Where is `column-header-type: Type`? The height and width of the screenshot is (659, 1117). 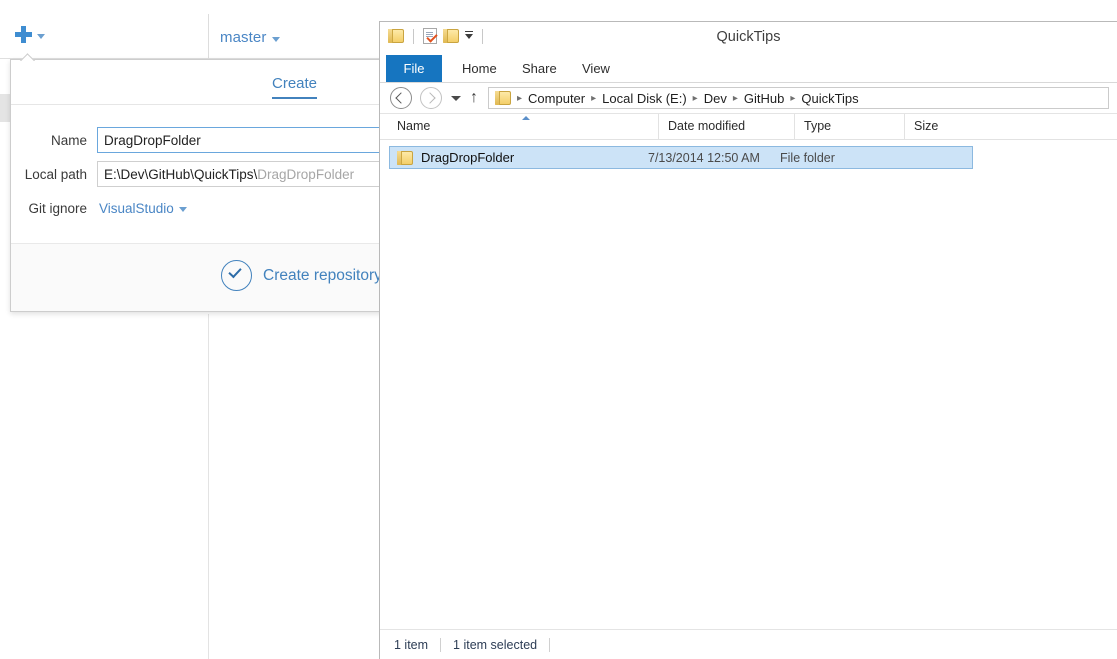
column-header-type: Type is located at coordinates (849, 126).